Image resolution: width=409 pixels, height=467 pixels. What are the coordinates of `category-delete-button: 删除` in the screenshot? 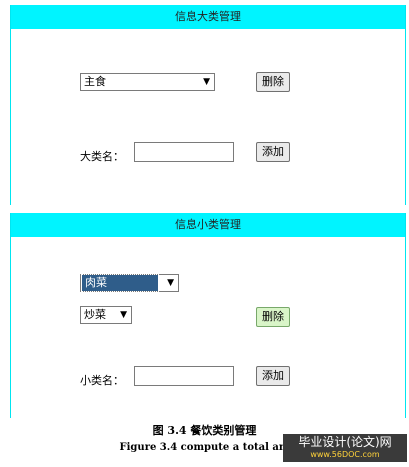 It's located at (273, 82).